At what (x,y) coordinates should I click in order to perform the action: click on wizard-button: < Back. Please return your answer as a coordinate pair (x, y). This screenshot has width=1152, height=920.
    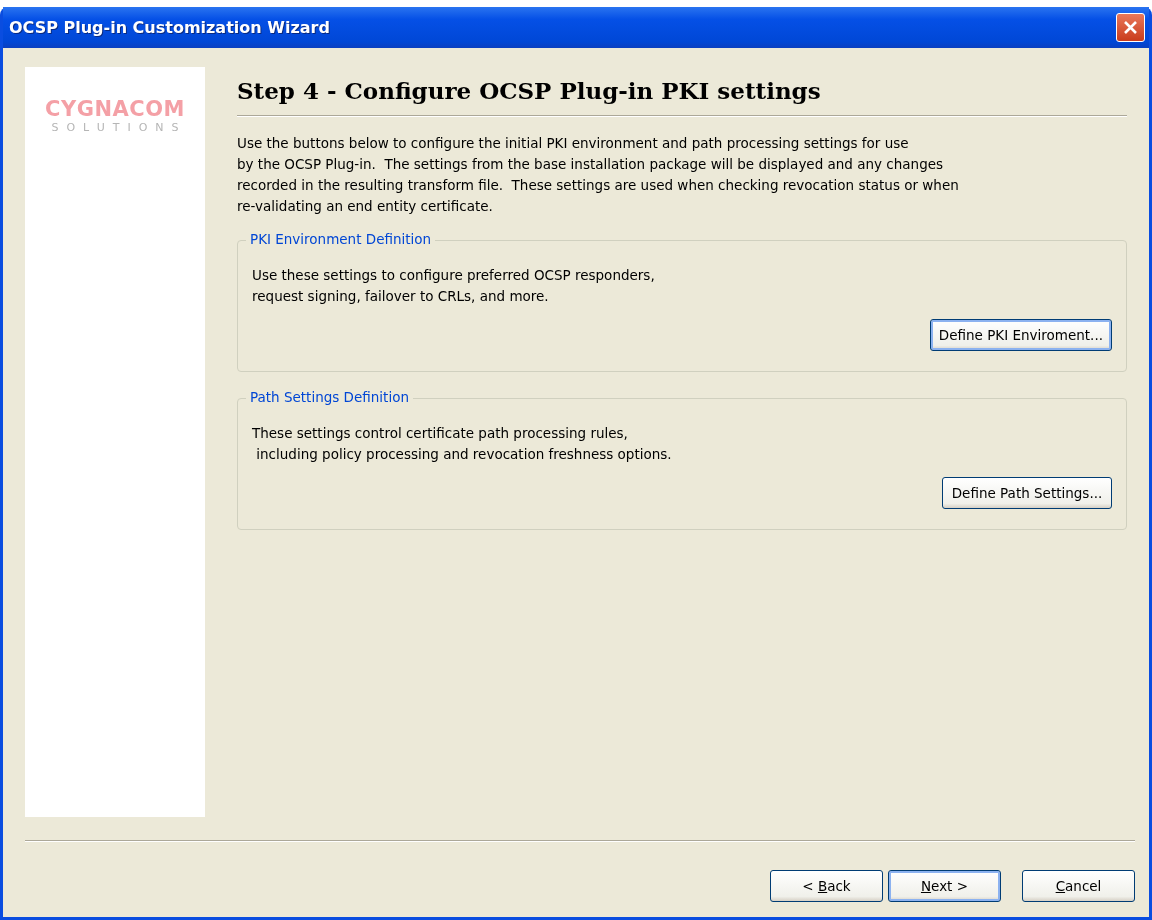
    Looking at the image, I should click on (826, 886).